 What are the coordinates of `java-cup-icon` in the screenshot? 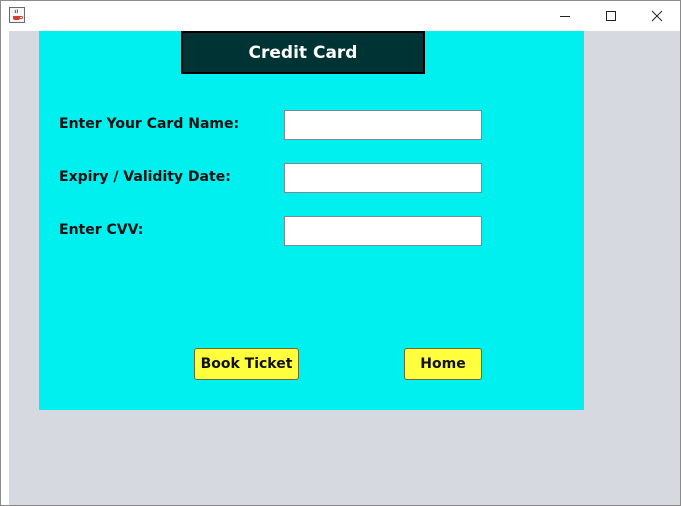 It's located at (17, 15).